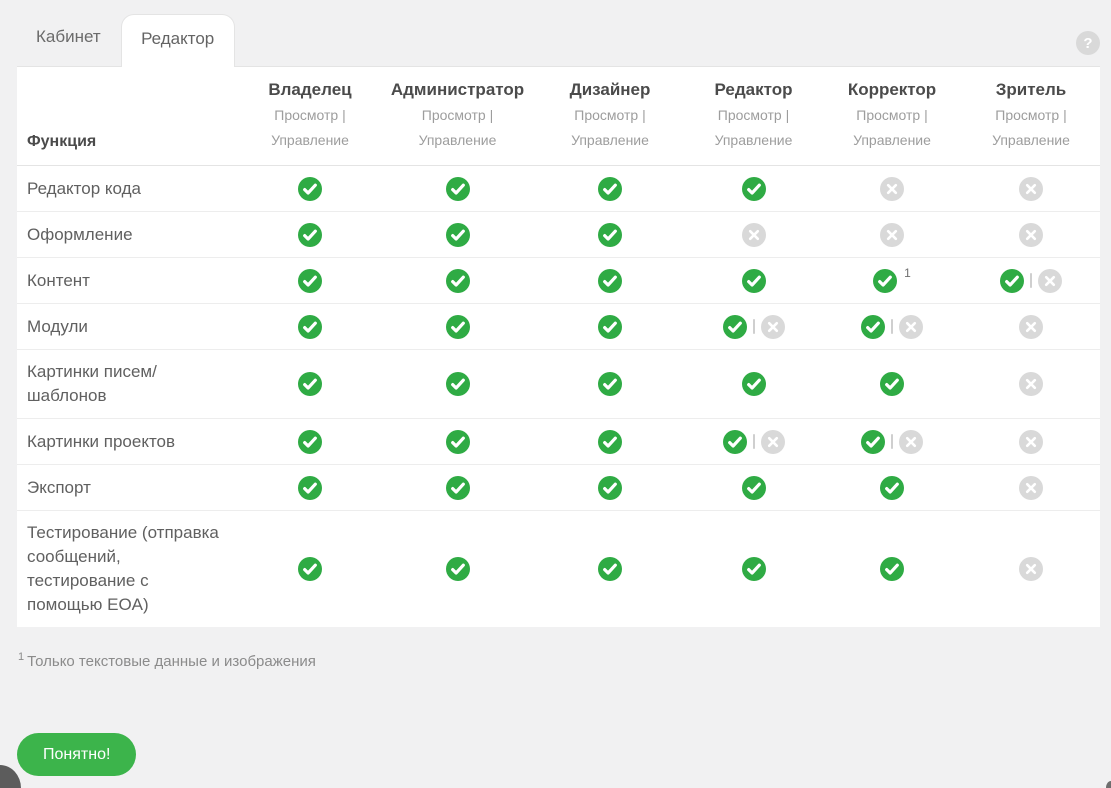 This screenshot has width=1111, height=788. Describe the element at coordinates (558, 488) in the screenshot. I see `table-row: Экспорт` at that location.